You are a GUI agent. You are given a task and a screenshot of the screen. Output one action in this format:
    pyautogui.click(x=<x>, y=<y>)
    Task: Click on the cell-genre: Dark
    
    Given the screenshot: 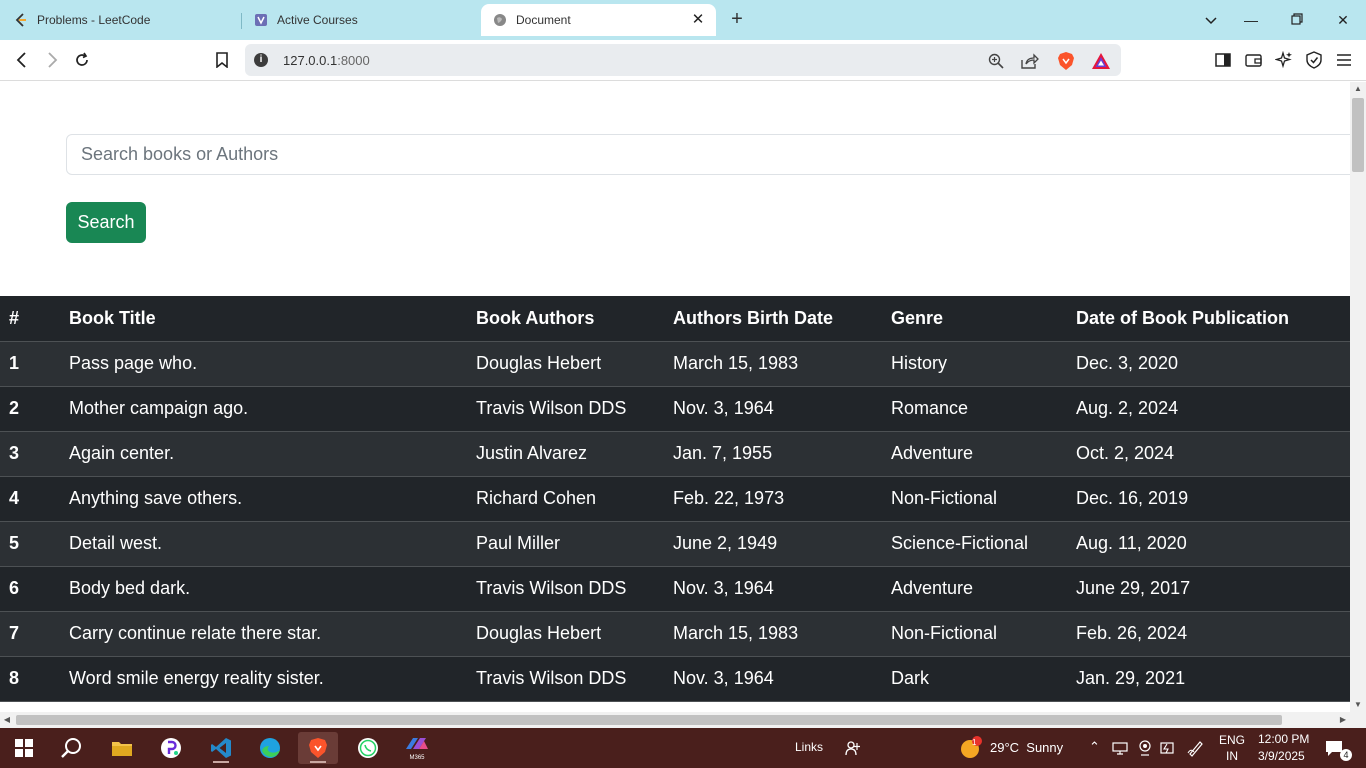 What is the action you would take?
    pyautogui.click(x=983, y=679)
    